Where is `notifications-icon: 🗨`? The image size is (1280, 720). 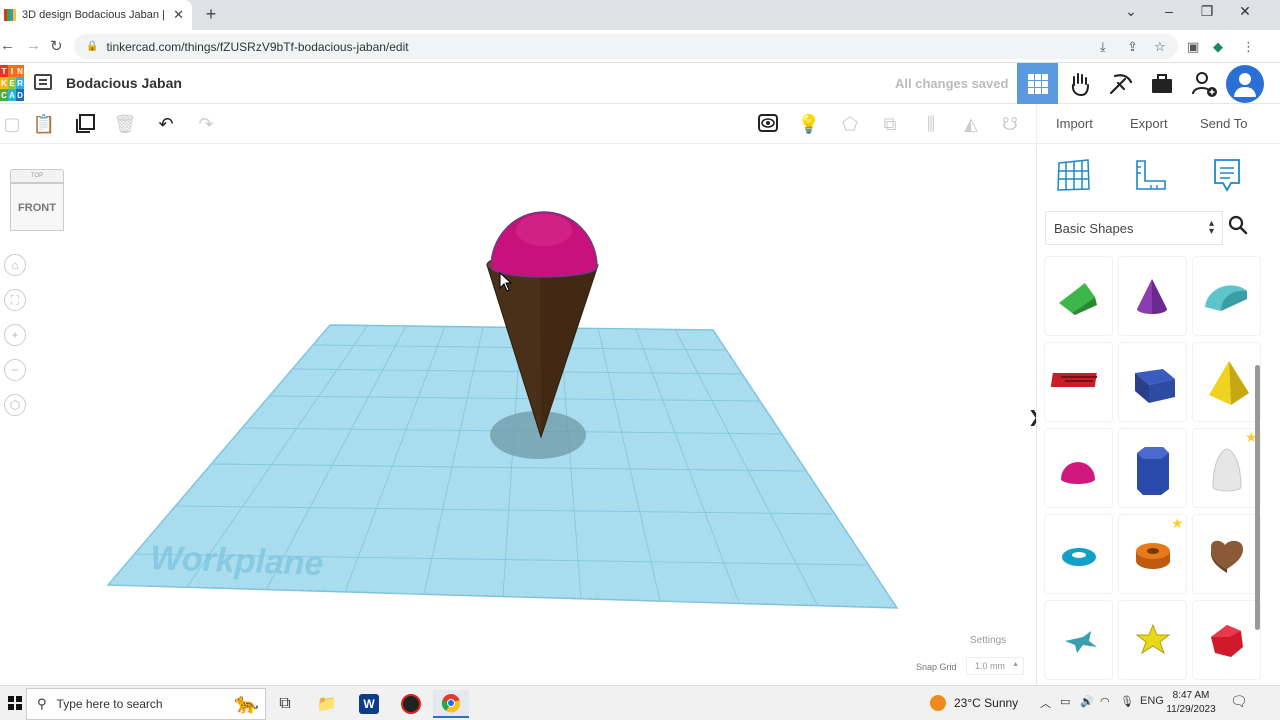 notifications-icon: 🗨 is located at coordinates (1239, 701).